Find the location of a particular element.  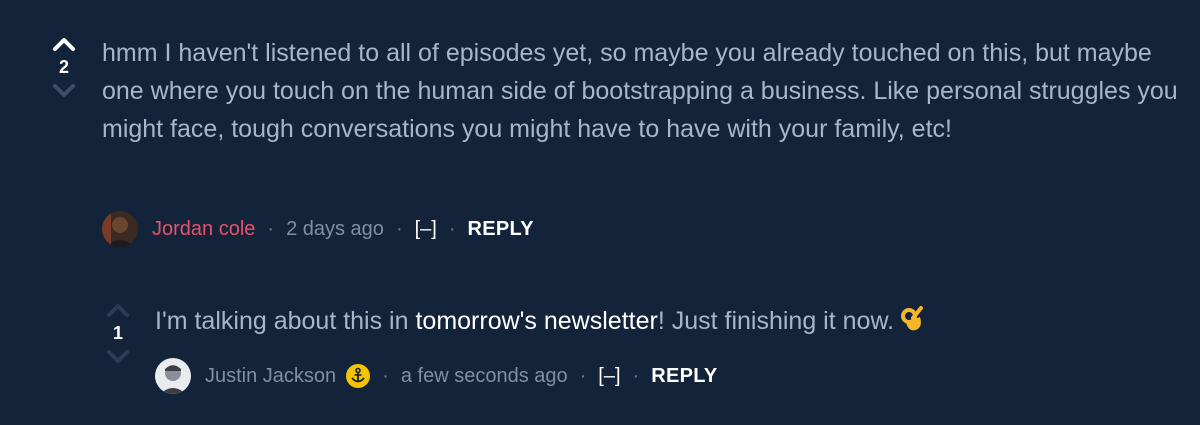

vote-column: 1 is located at coordinates (118, 334).